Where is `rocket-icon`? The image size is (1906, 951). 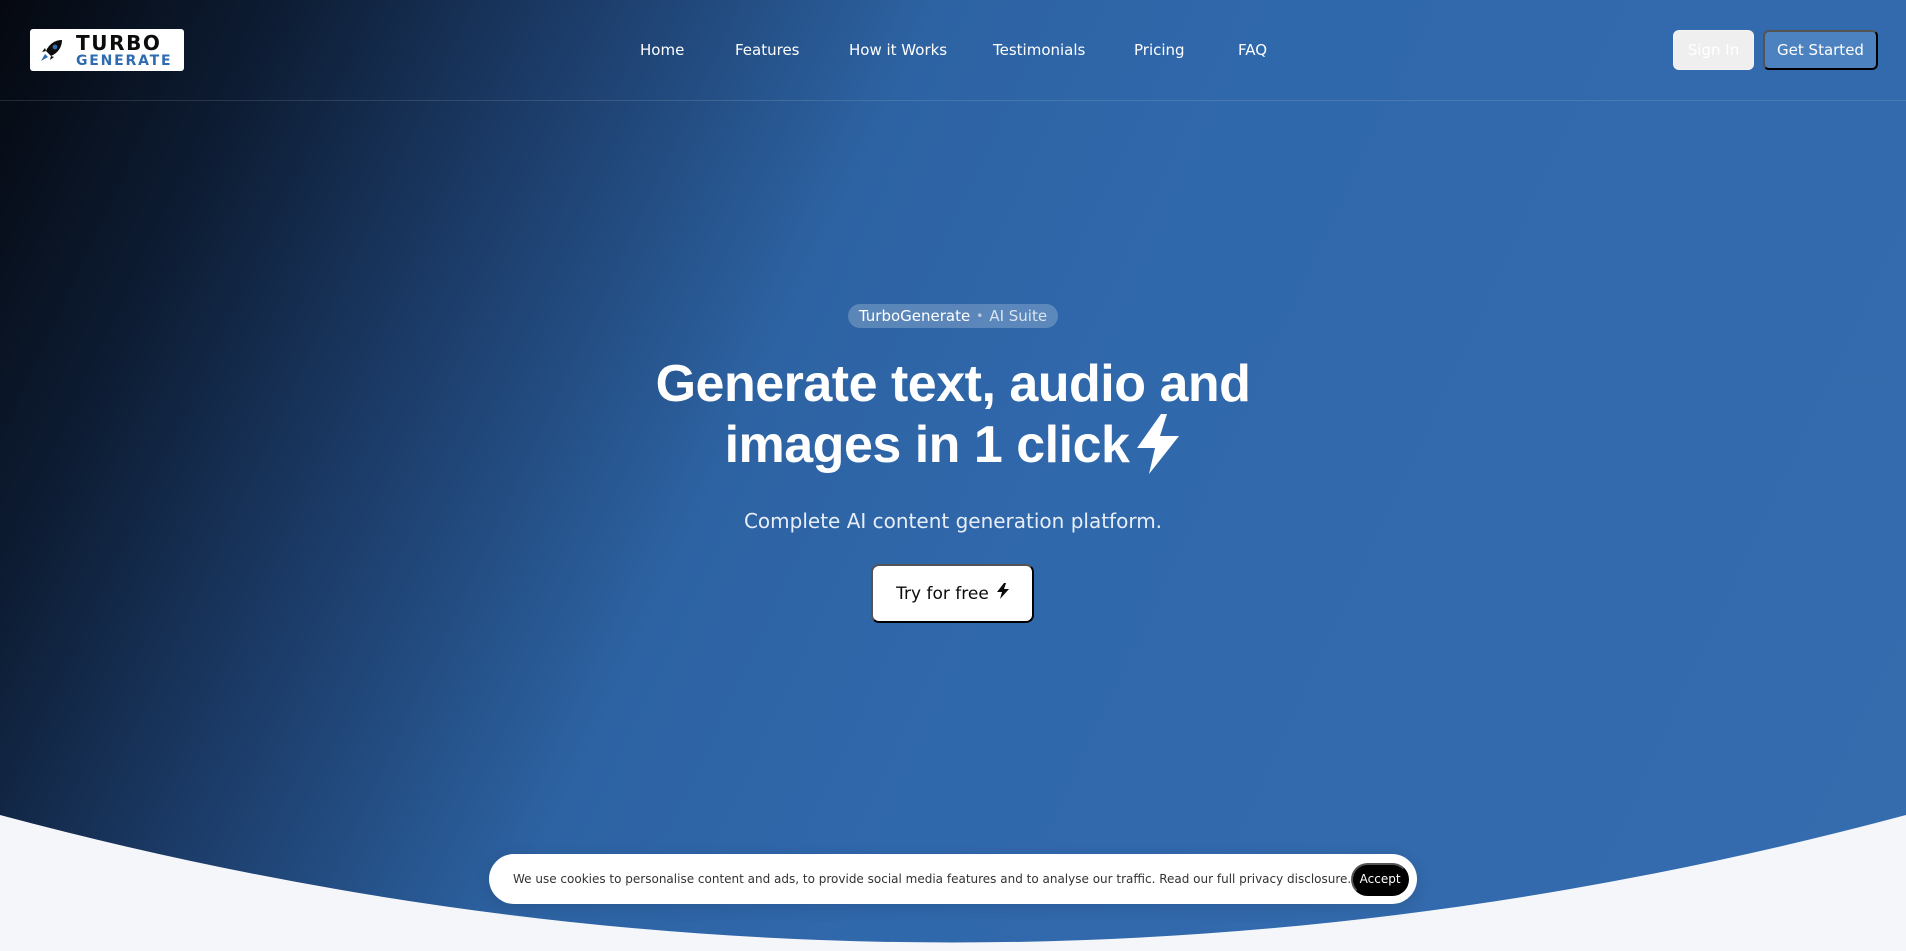
rocket-icon is located at coordinates (52, 50).